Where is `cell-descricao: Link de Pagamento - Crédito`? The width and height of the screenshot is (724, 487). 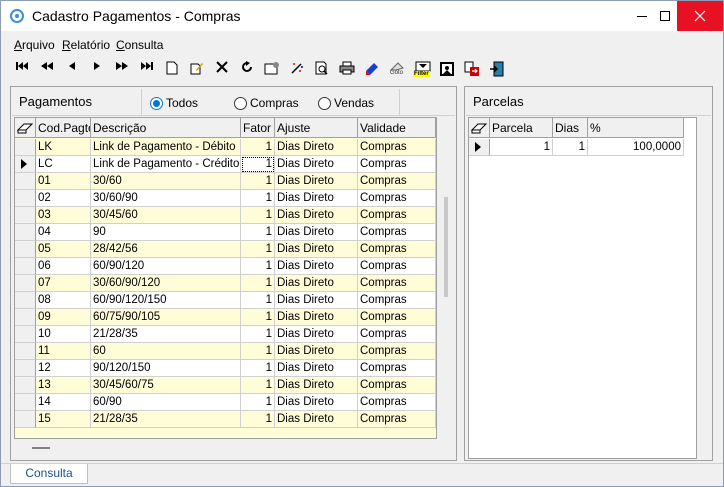 cell-descricao: Link de Pagamento - Crédito is located at coordinates (166, 164).